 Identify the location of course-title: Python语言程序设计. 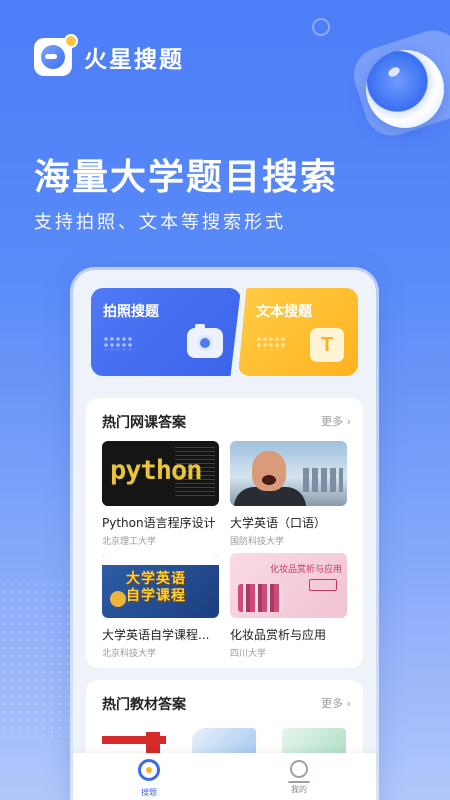
(159, 523).